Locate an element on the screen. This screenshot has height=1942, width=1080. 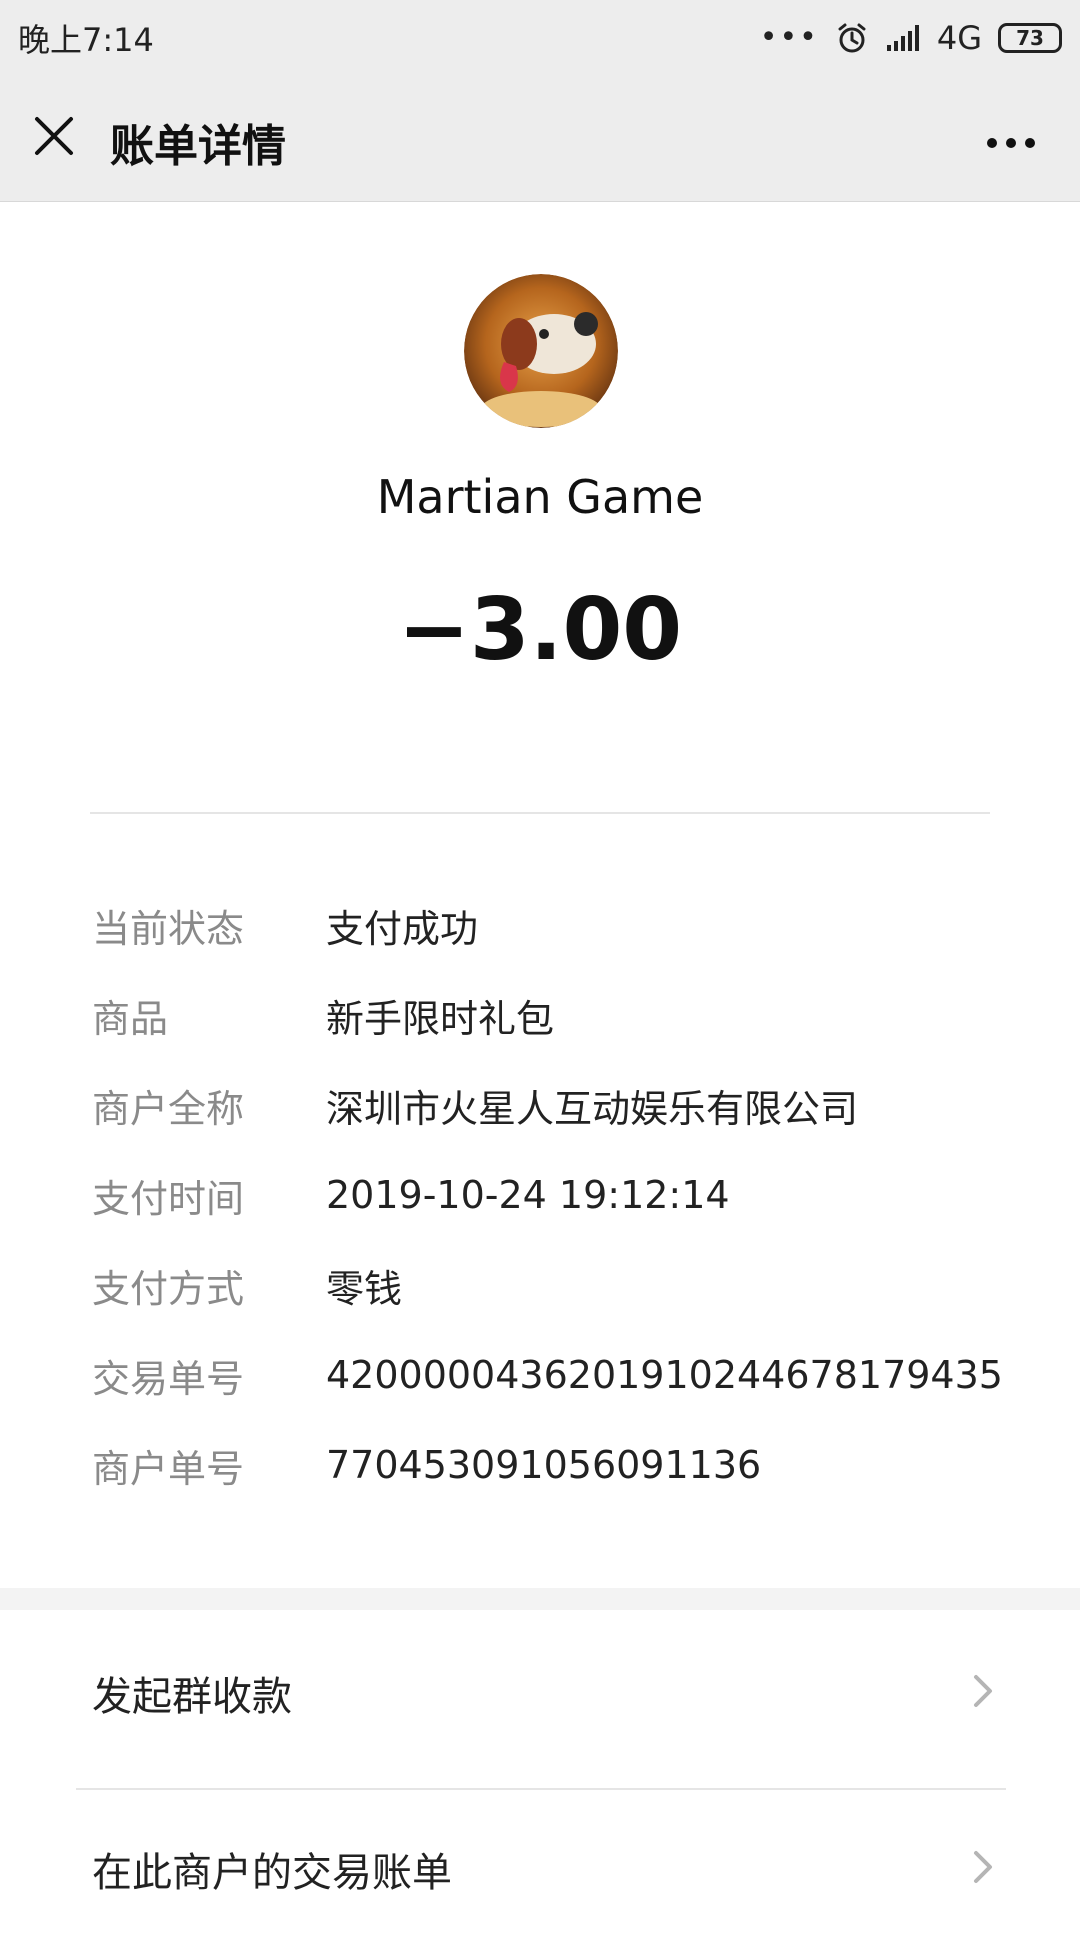
status-time: 晚上7:14 is located at coordinates (86, 40).